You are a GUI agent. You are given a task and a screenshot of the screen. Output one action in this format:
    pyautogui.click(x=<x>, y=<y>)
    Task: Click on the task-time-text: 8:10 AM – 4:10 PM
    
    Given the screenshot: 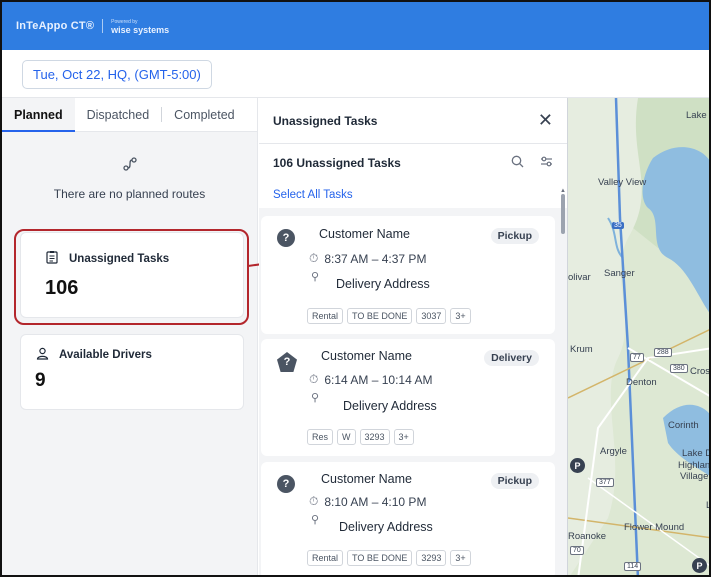 What is the action you would take?
    pyautogui.click(x=375, y=501)
    